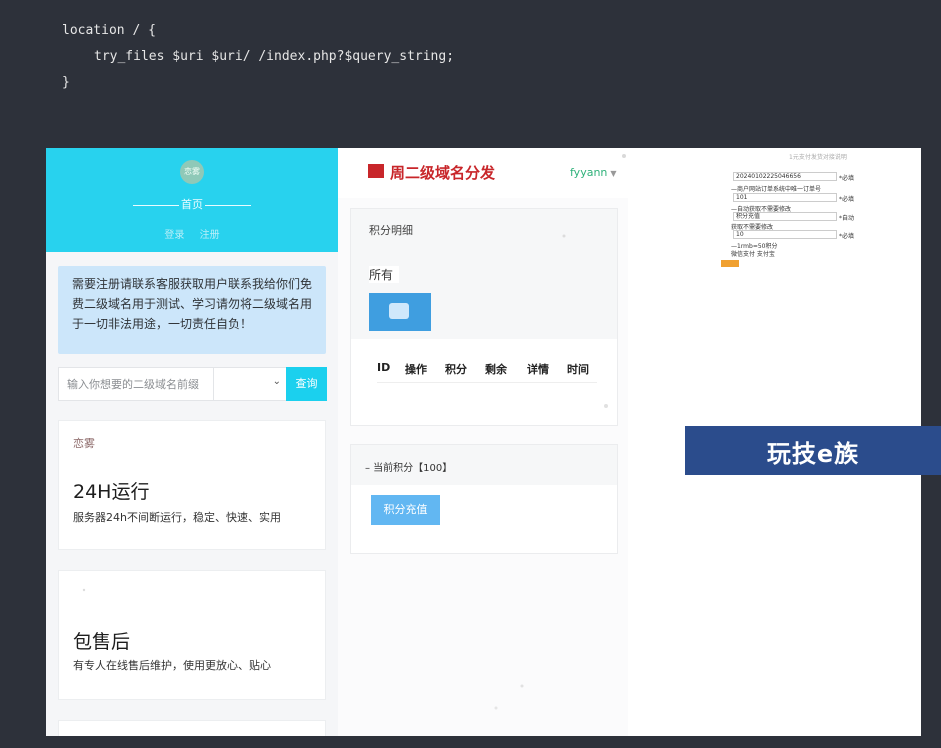  I want to click on code-line-3: }, so click(66, 82).